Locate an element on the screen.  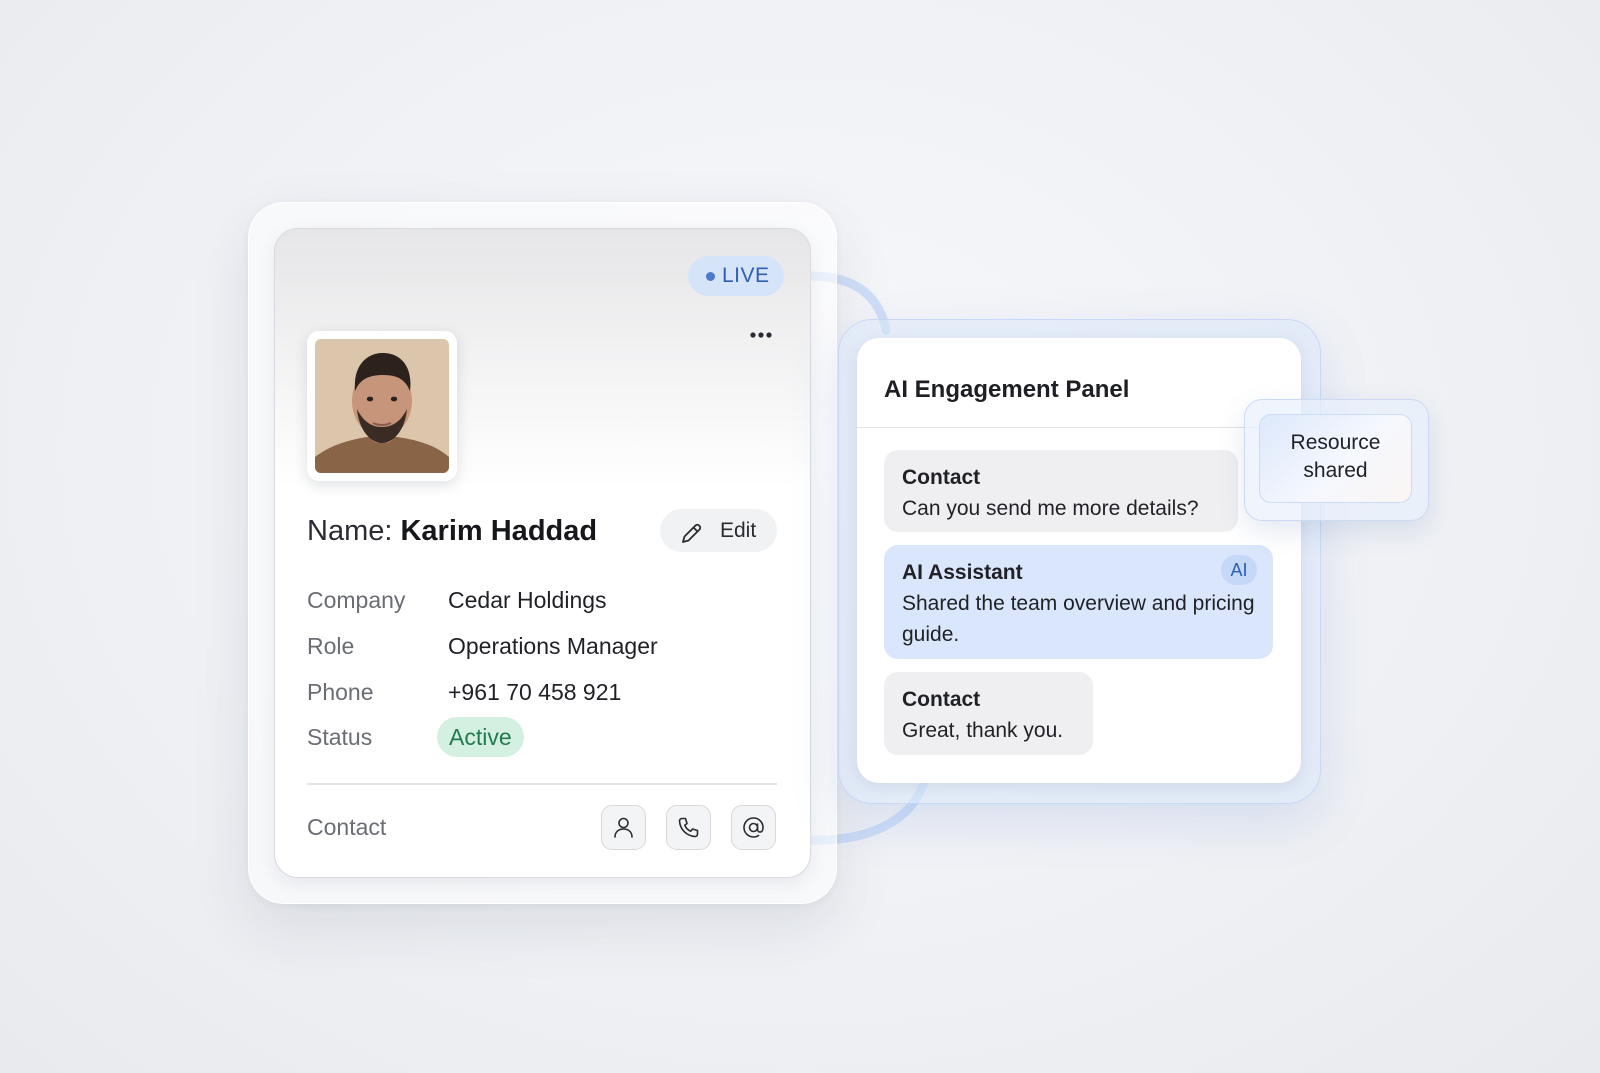
message-contact-1: Contact Can you send me more details? is located at coordinates (1061, 491).